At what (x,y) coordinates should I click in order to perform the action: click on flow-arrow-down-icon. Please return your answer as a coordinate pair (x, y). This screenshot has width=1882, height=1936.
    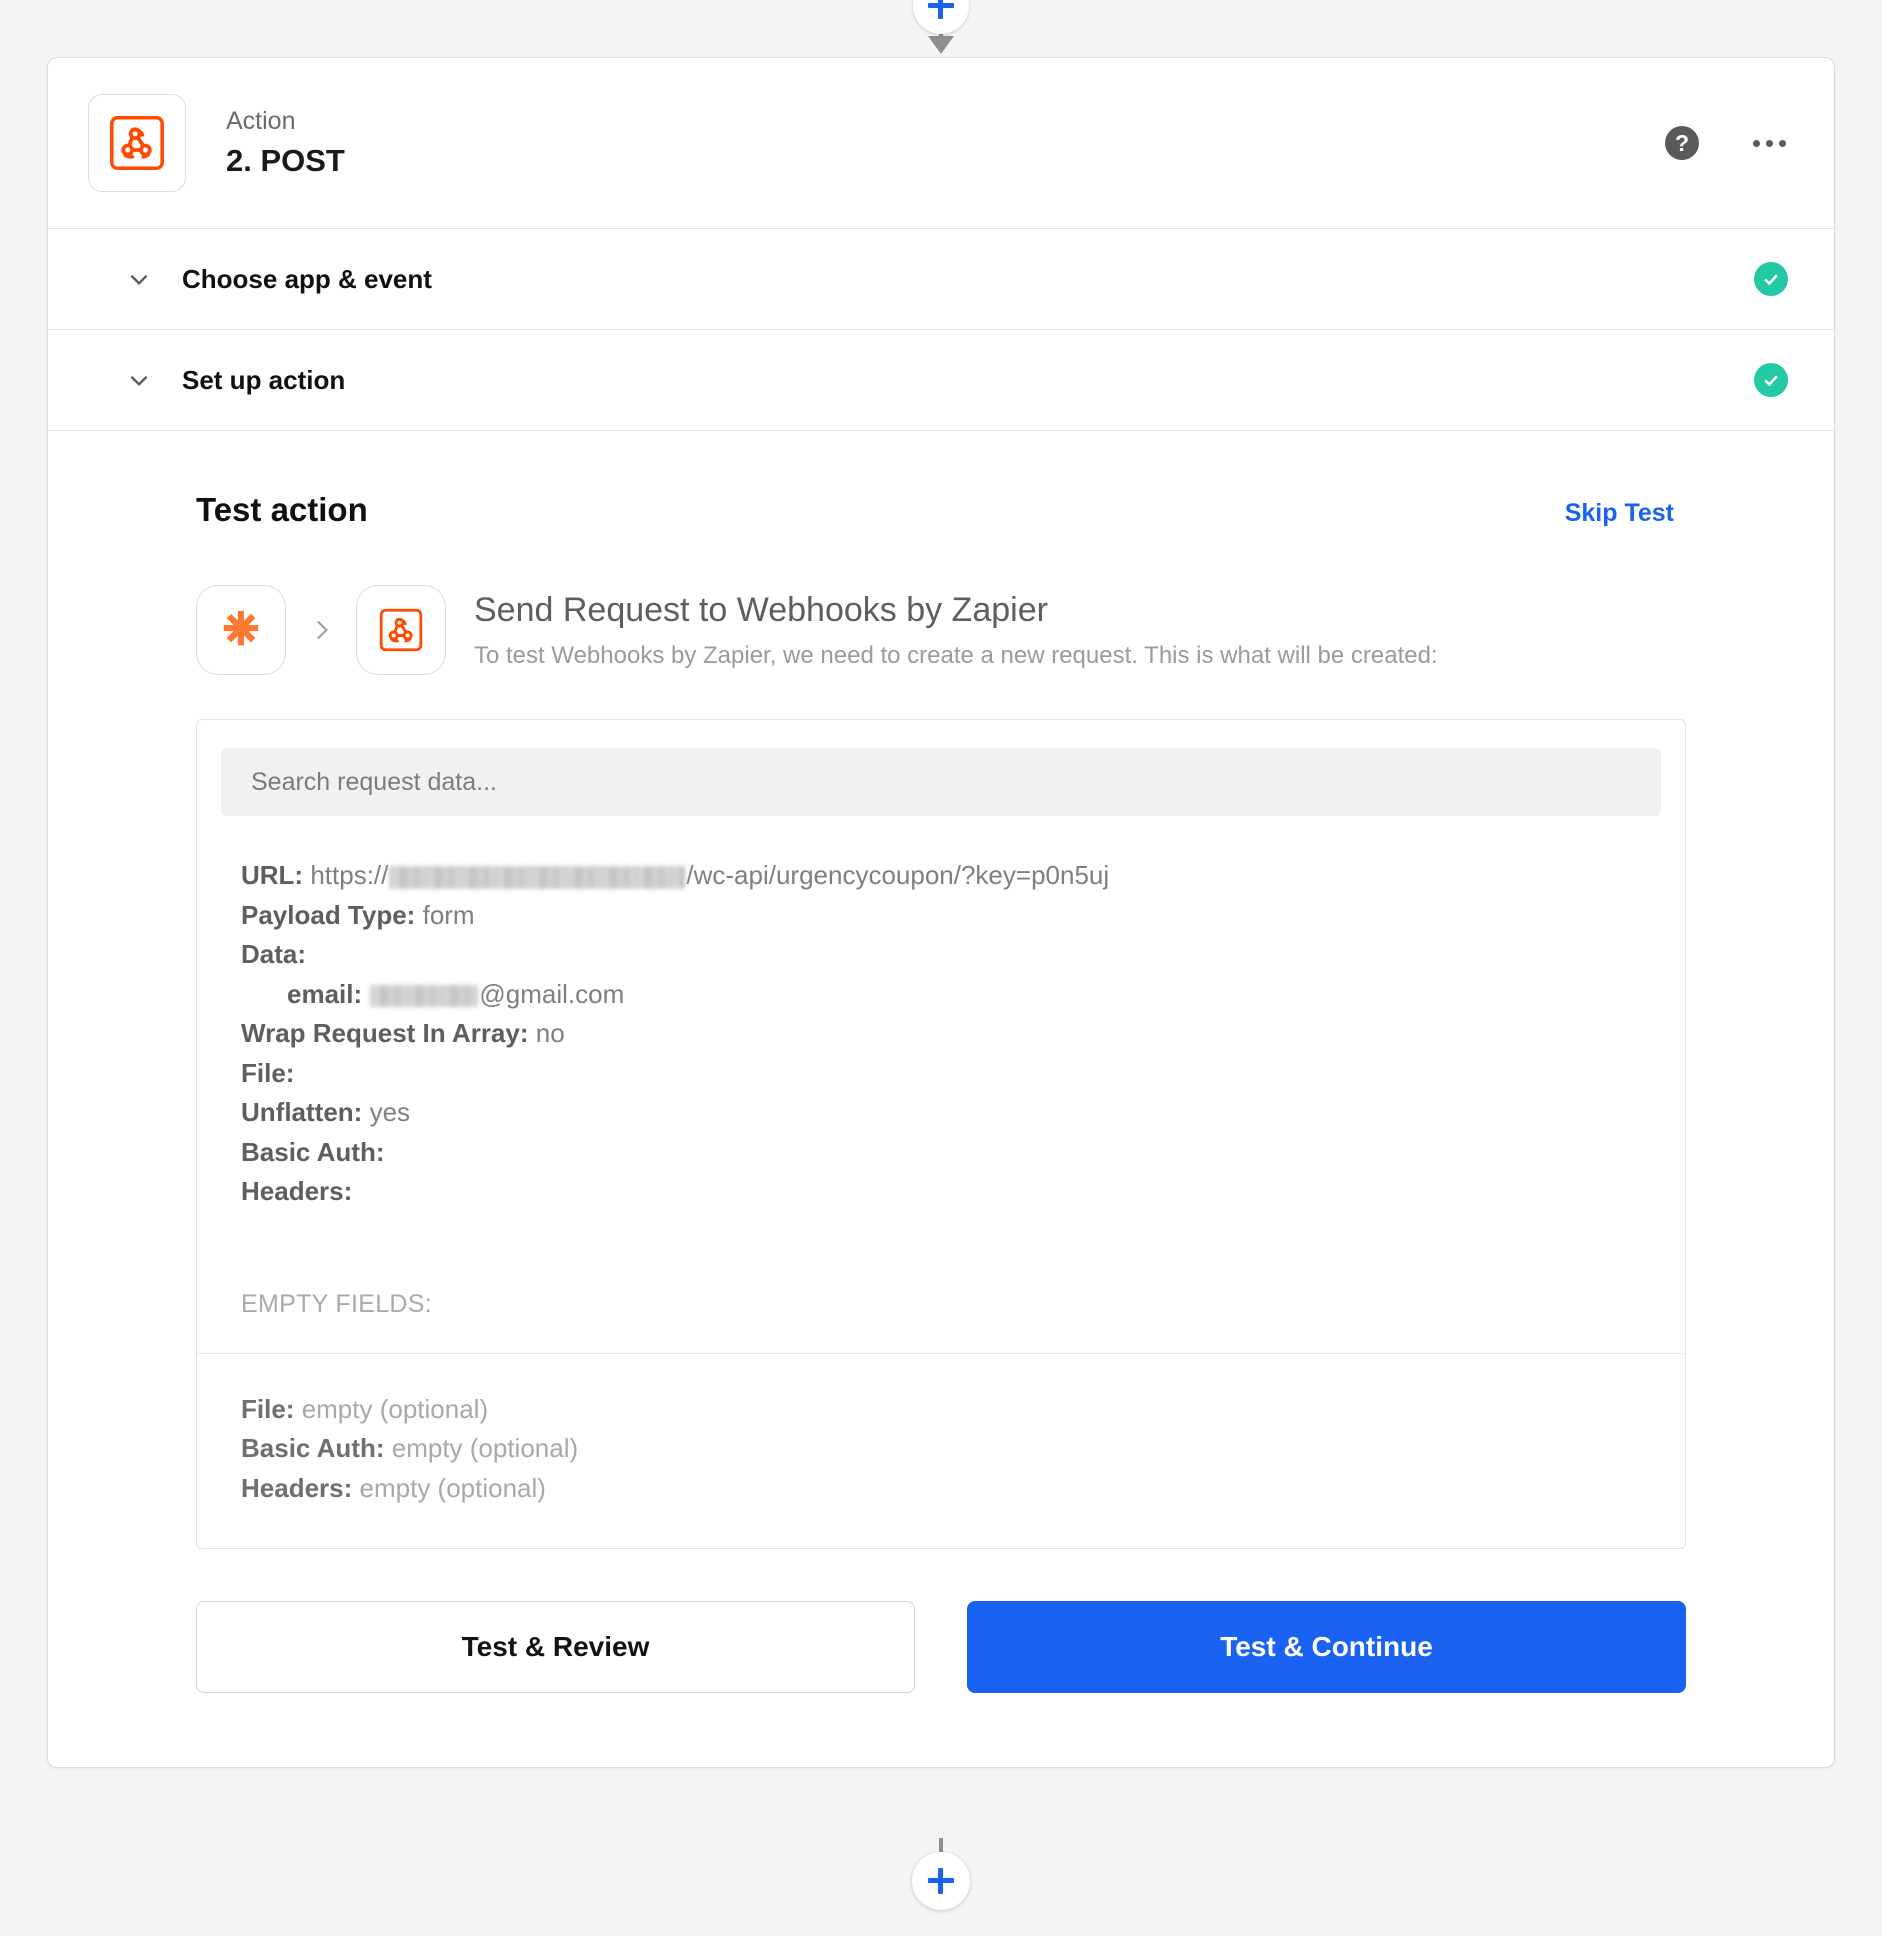
    Looking at the image, I should click on (941, 45).